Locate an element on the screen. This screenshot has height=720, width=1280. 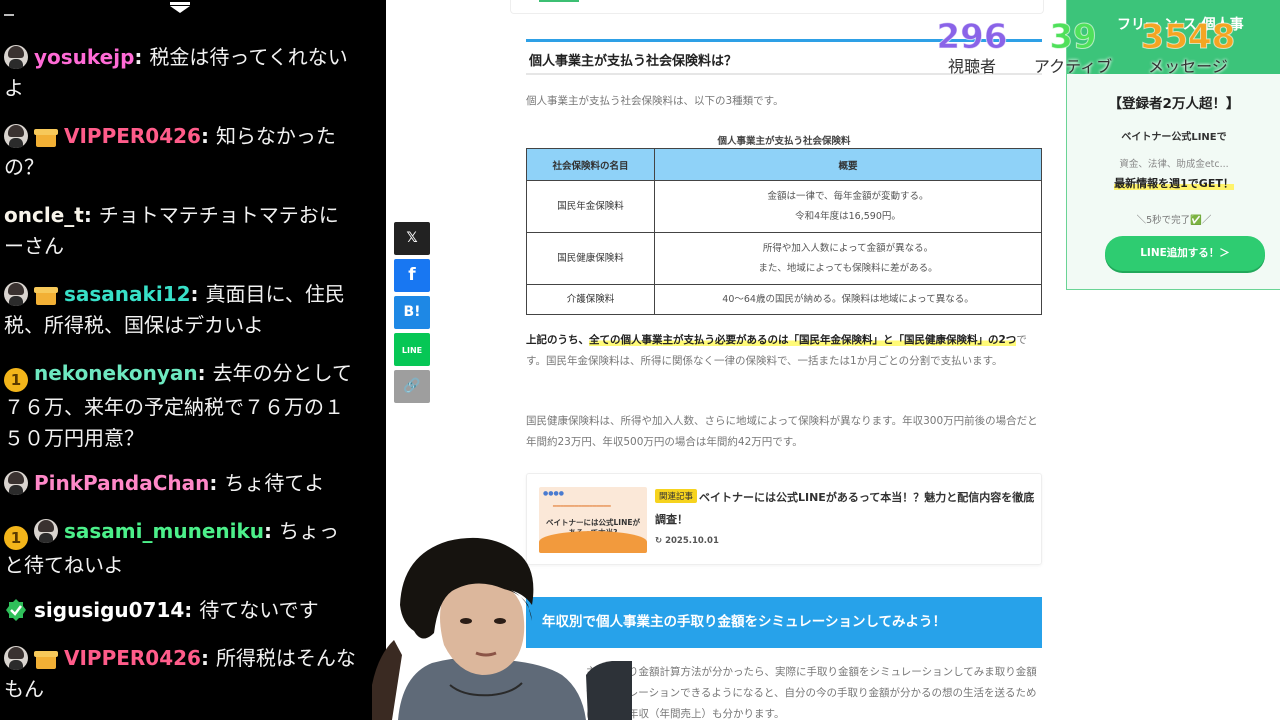
chat-message: sigusigu0714: 待てないです is located at coordinates (180, 610).